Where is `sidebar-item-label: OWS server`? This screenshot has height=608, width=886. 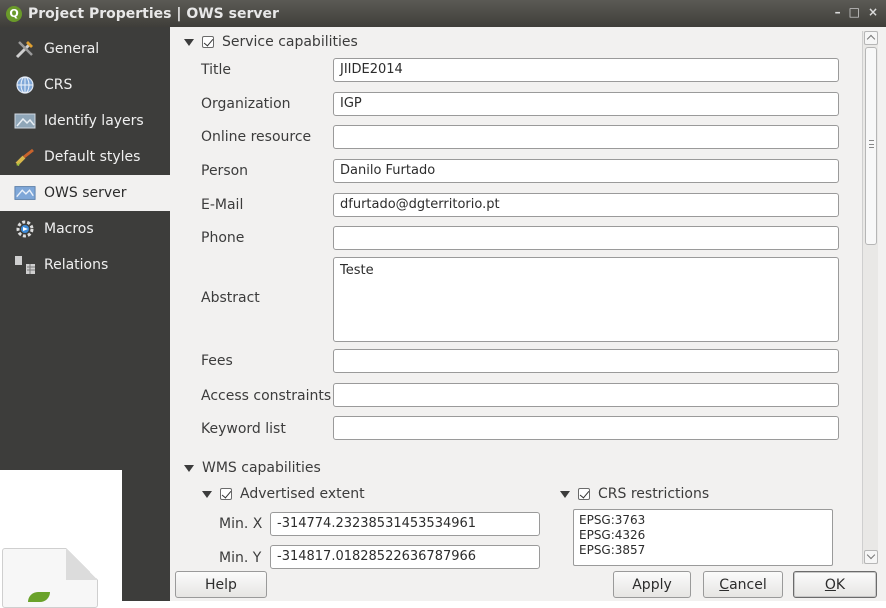 sidebar-item-label: OWS server is located at coordinates (85, 193).